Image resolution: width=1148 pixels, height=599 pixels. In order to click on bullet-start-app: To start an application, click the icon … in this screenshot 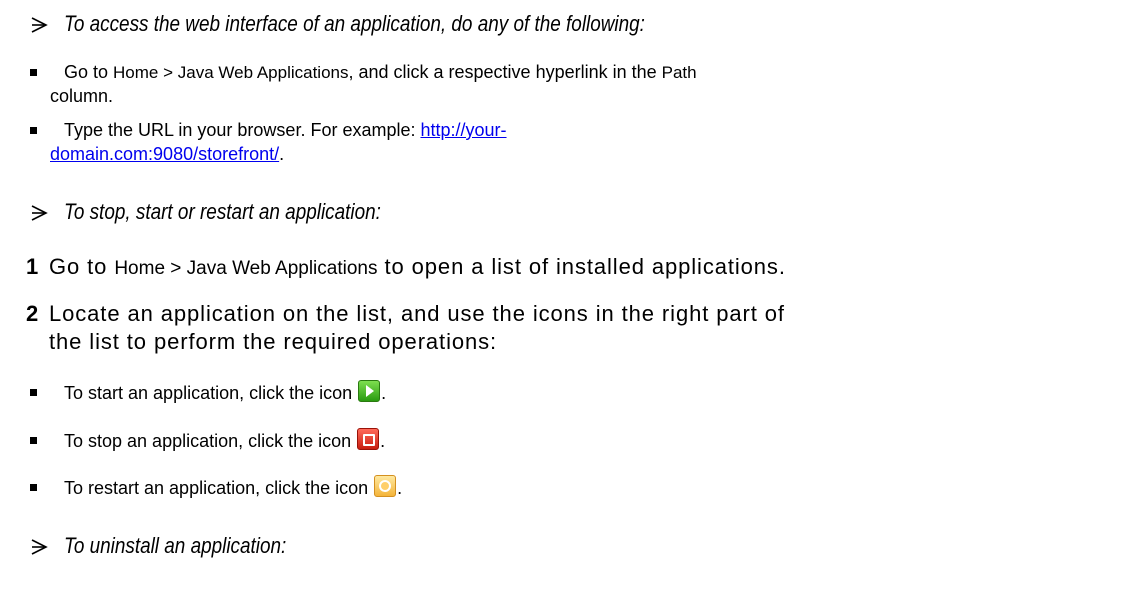, I will do `click(225, 392)`.